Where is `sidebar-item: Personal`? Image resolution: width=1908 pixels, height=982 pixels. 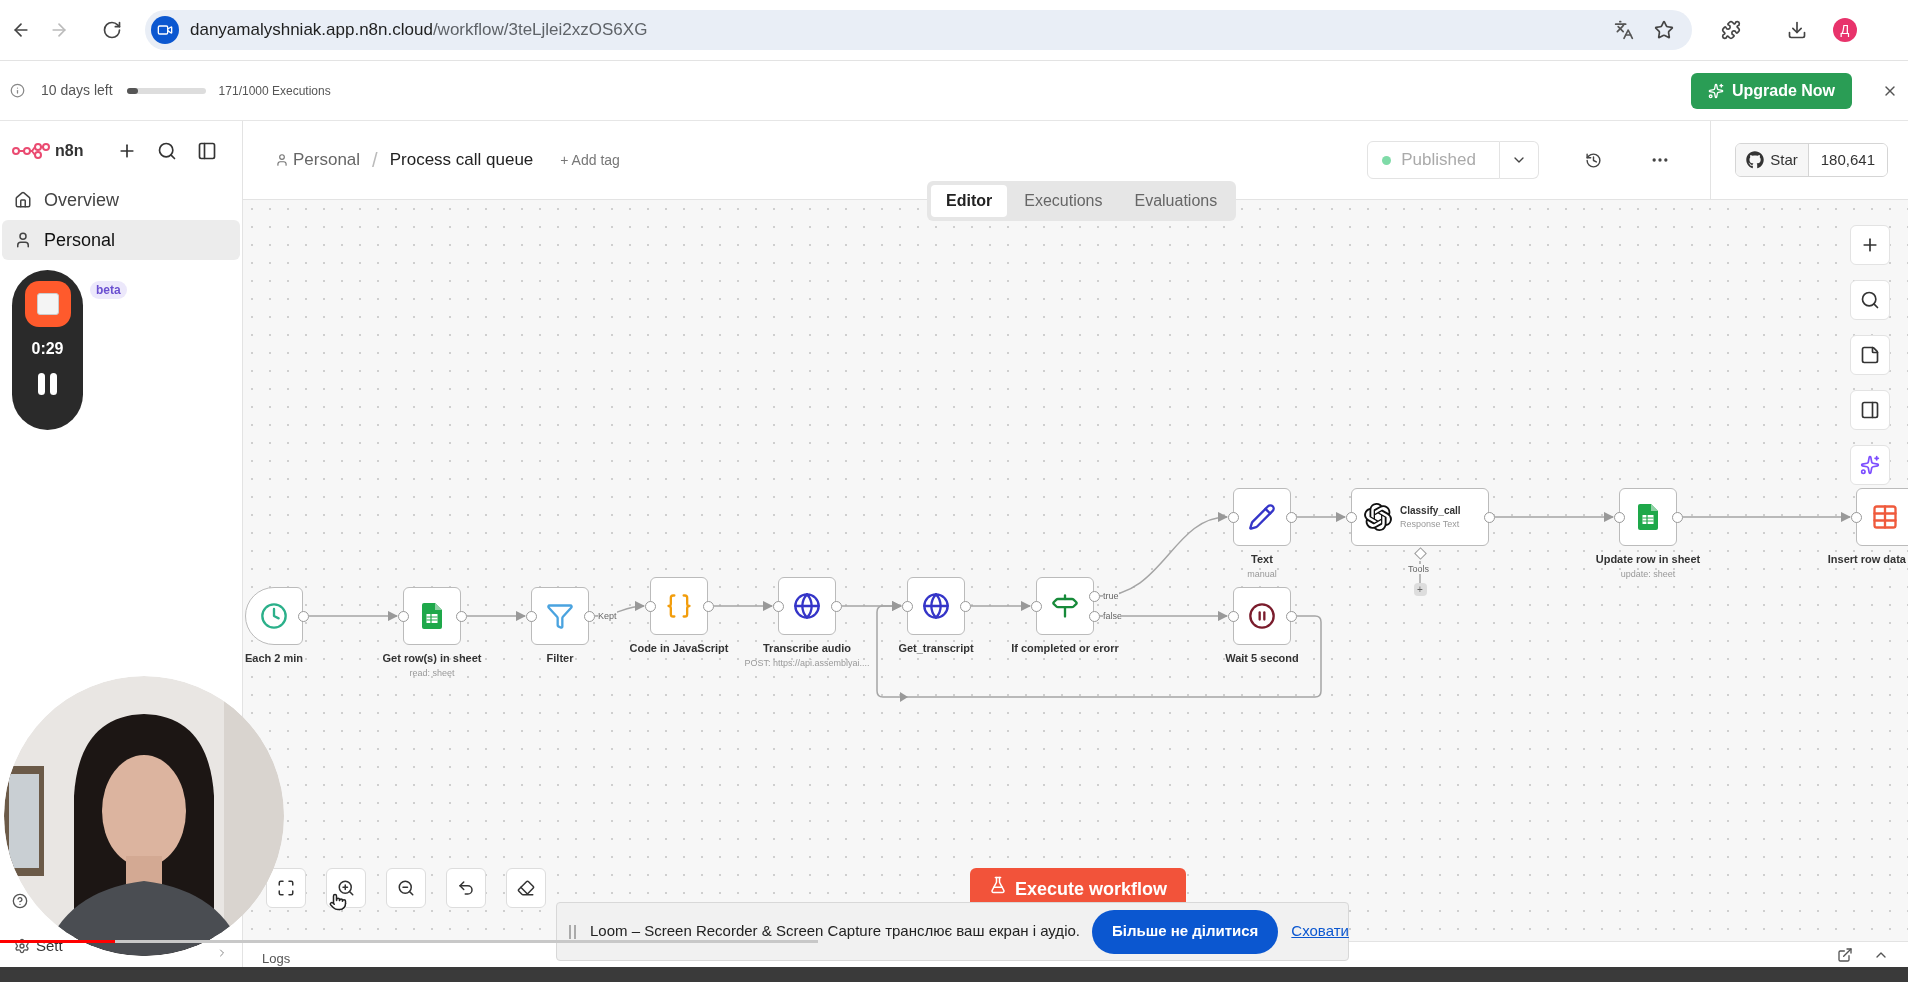 sidebar-item: Personal is located at coordinates (121, 240).